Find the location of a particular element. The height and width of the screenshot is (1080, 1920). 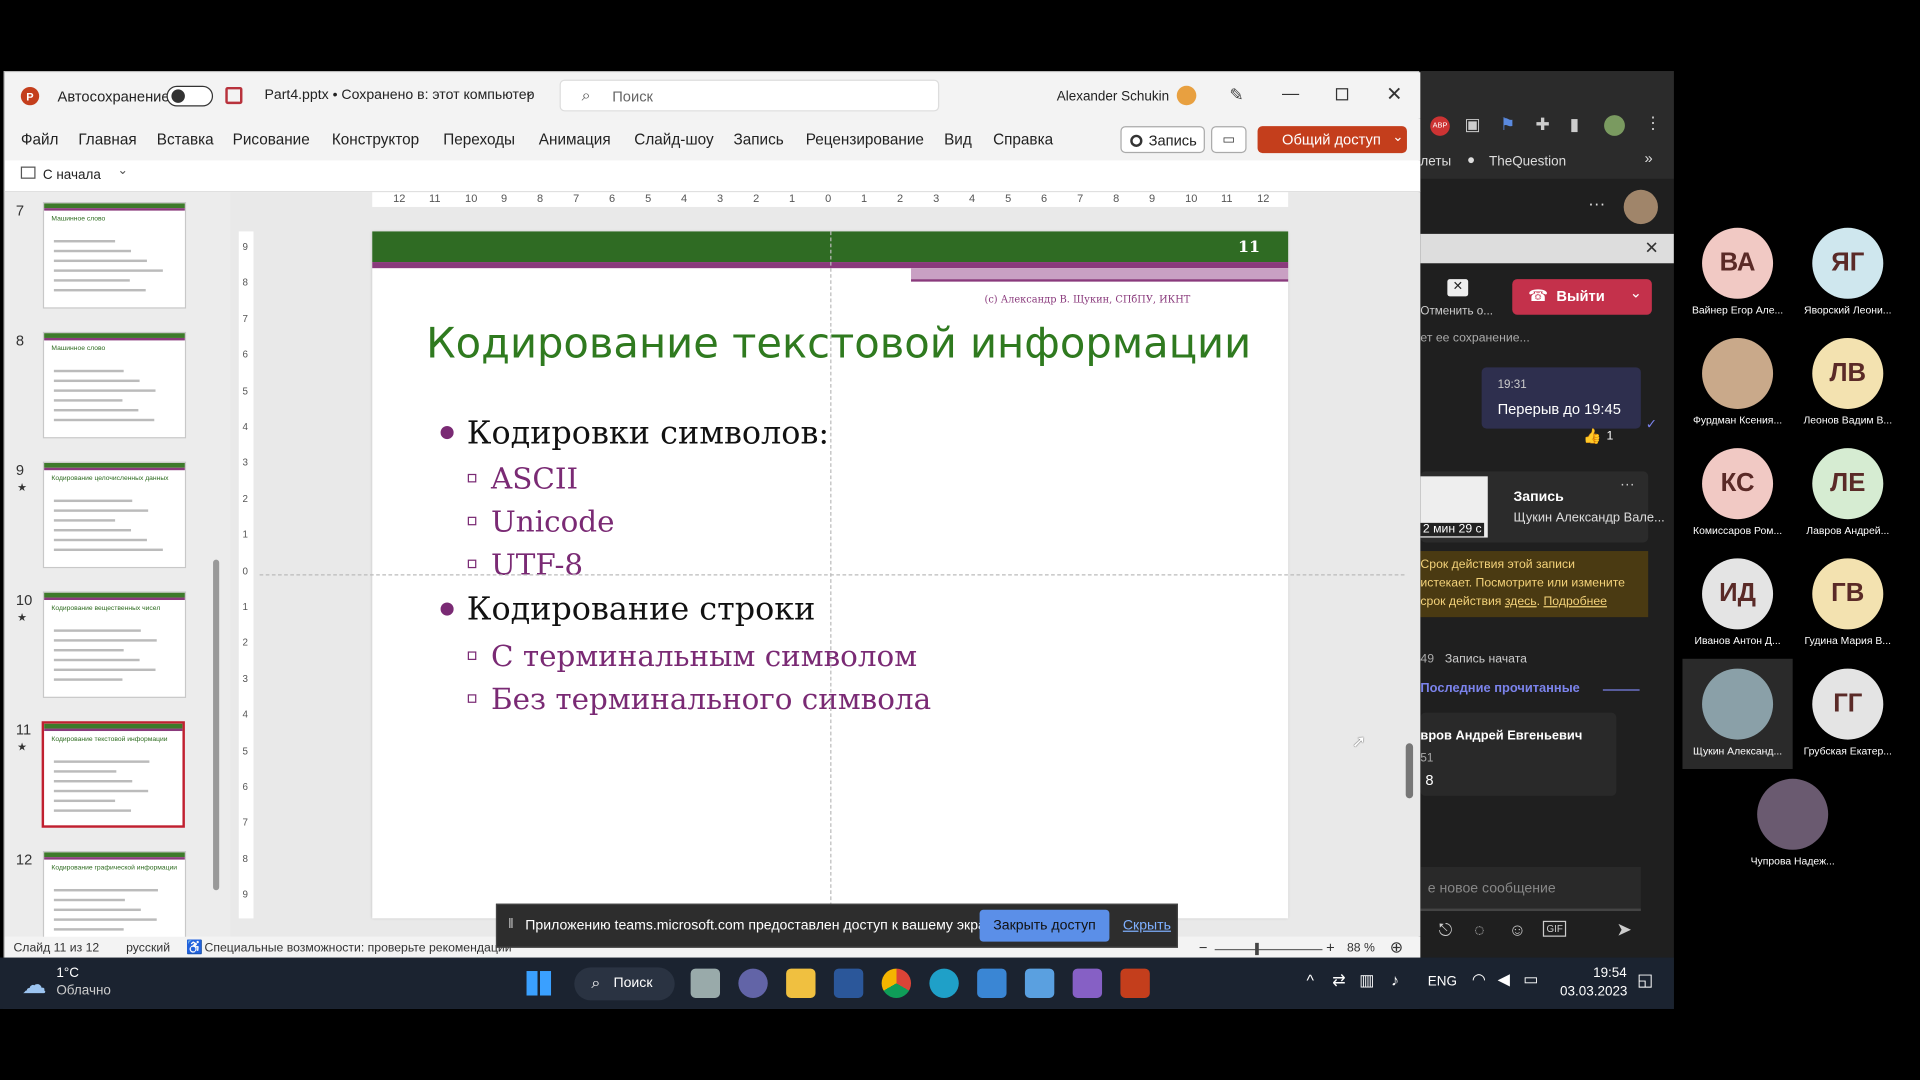

menu-animation: Анимация is located at coordinates (575, 139).